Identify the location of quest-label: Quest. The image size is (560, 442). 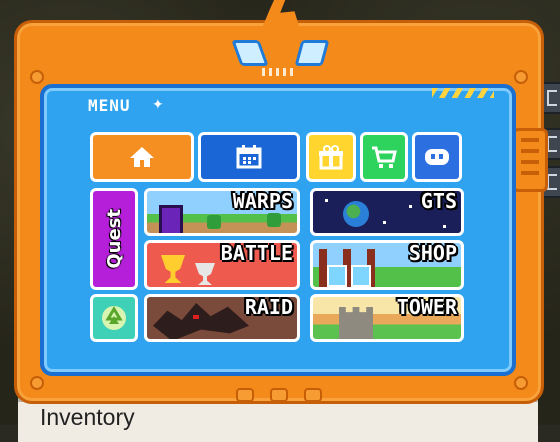
(114, 239).